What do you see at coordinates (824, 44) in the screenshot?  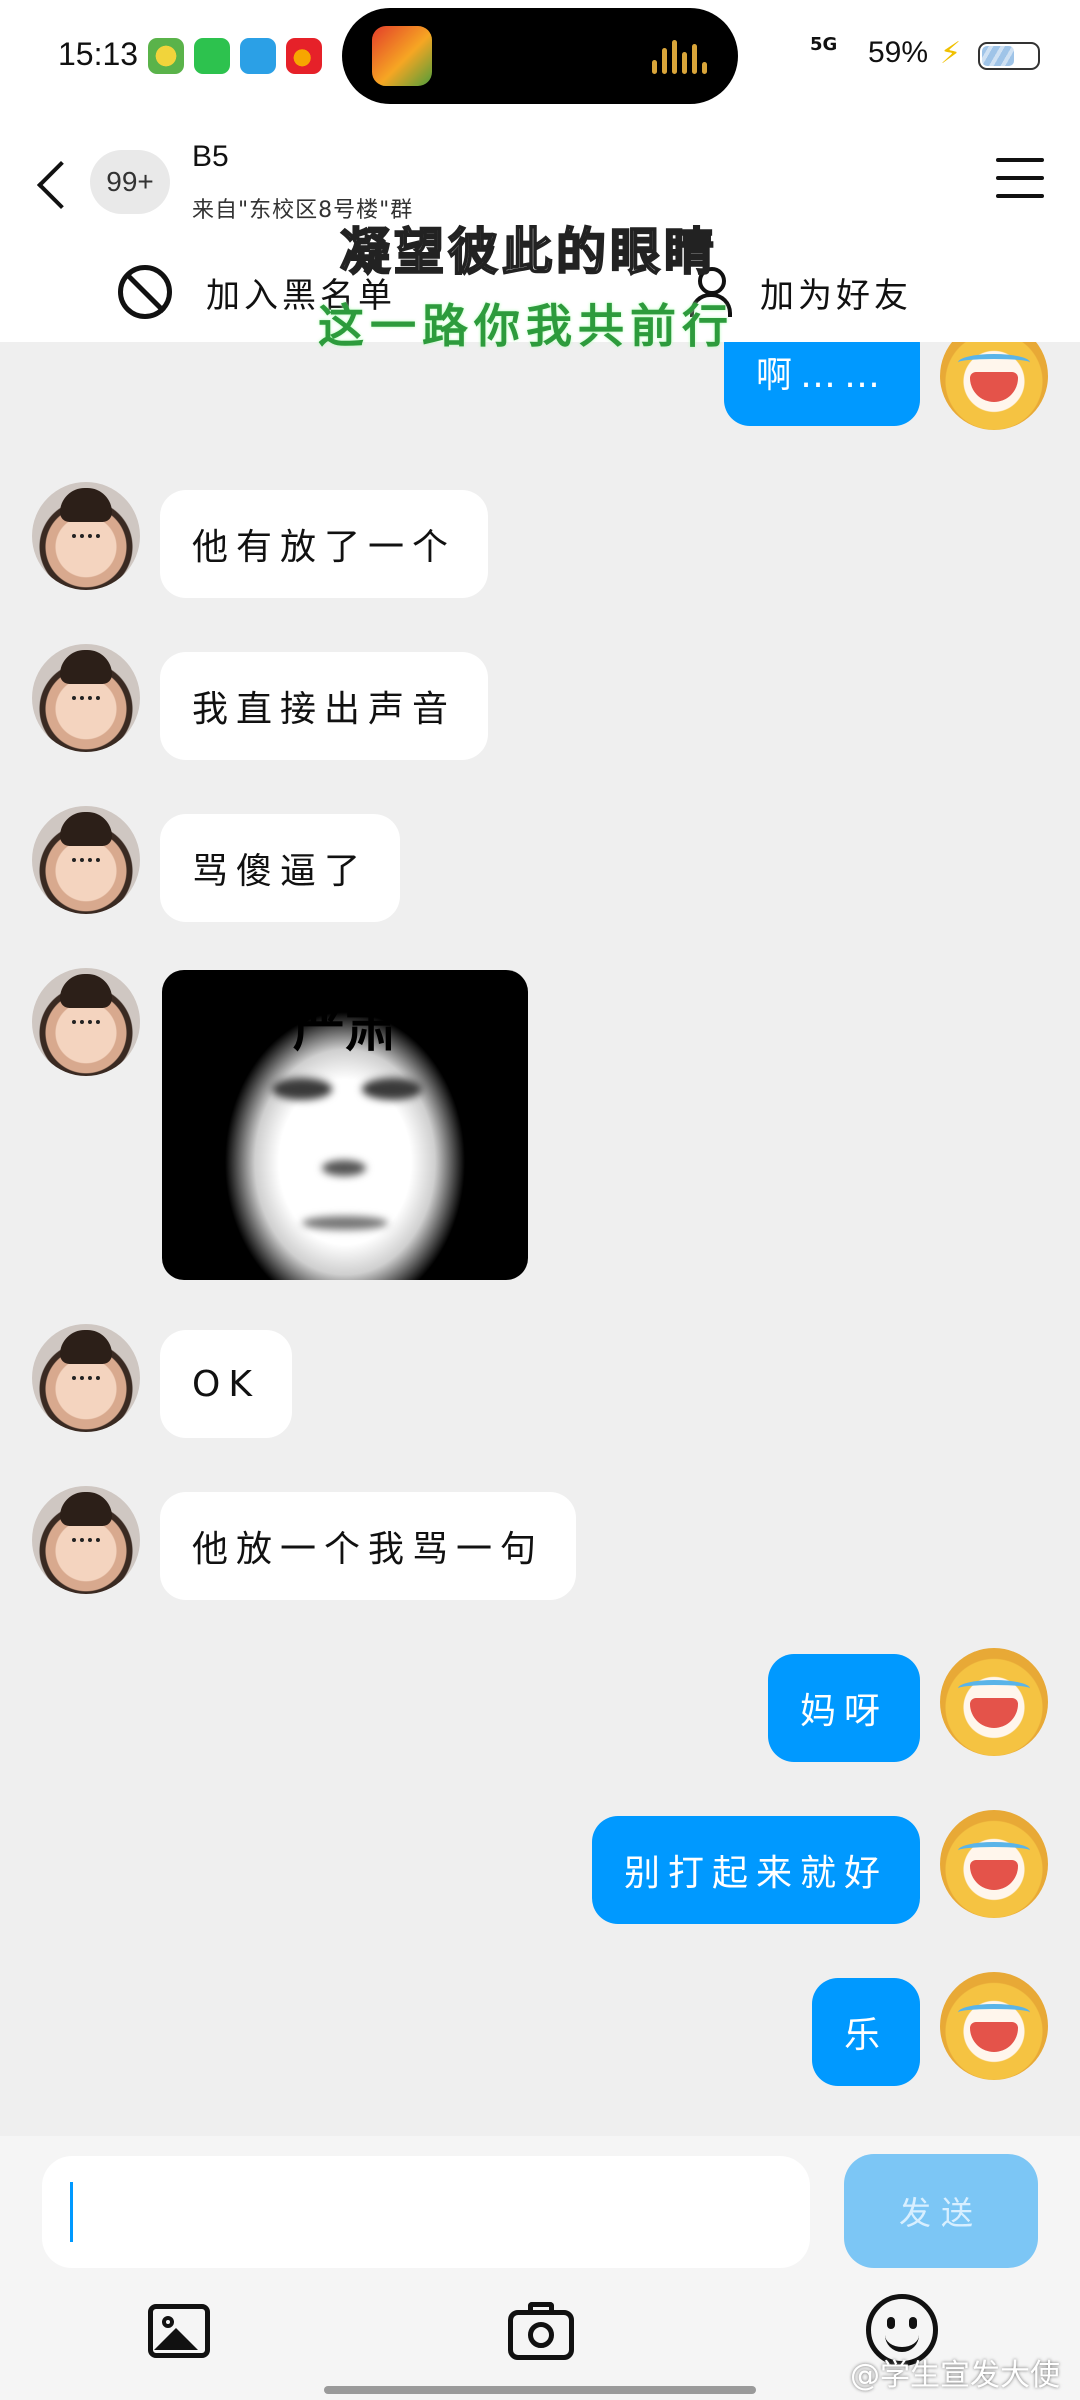 I see `network-indicator: 5G` at bounding box center [824, 44].